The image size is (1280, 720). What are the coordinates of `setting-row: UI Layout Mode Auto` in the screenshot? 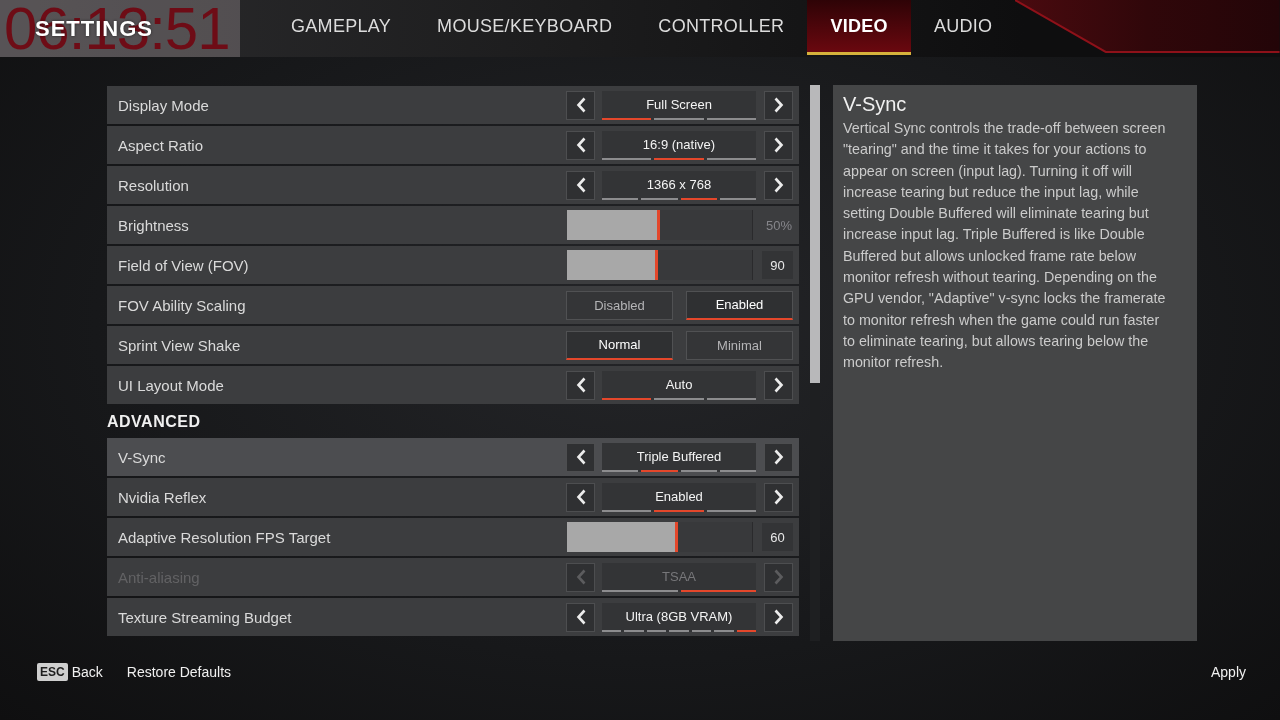 It's located at (453, 385).